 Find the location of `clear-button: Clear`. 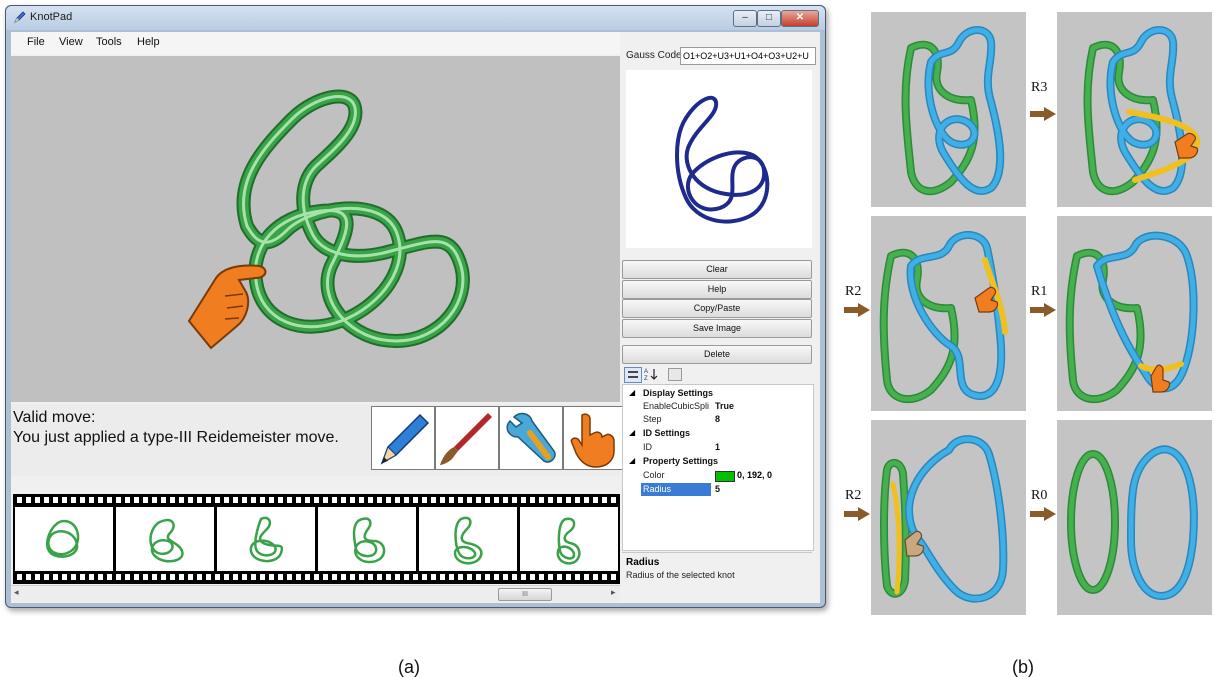

clear-button: Clear is located at coordinates (717, 269).